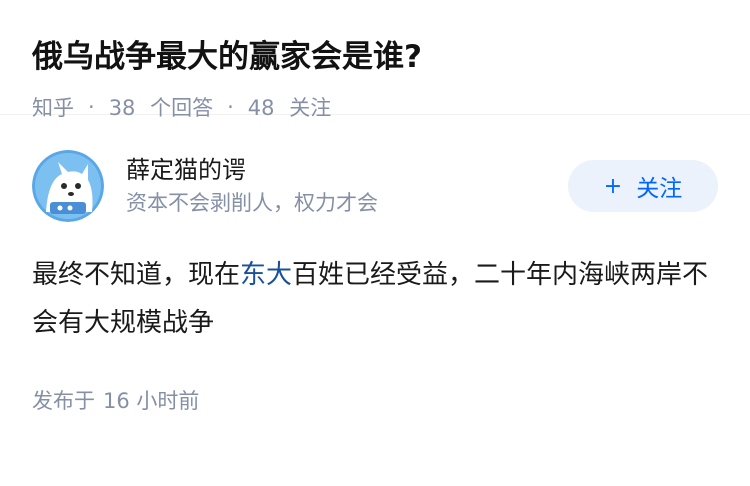 The height and width of the screenshot is (486, 750). I want to click on answer-count-number: 38, so click(122, 108).